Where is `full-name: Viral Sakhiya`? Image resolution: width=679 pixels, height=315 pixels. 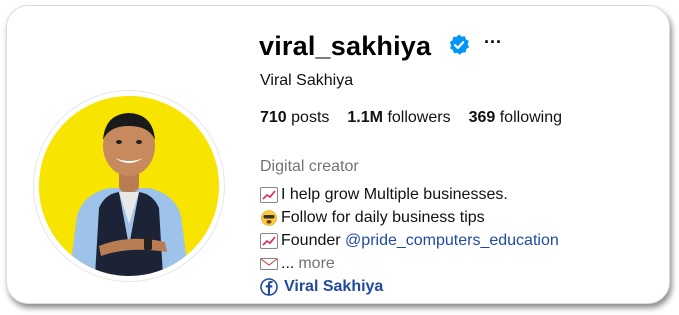 full-name: Viral Sakhiya is located at coordinates (307, 80).